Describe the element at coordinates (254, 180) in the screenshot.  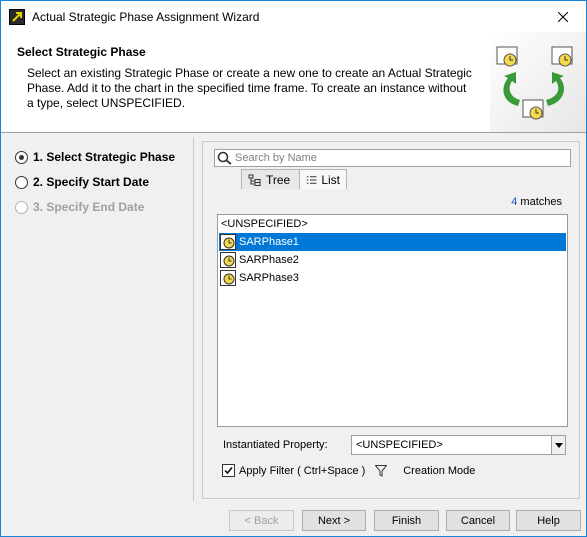
I see `tree-icon` at that location.